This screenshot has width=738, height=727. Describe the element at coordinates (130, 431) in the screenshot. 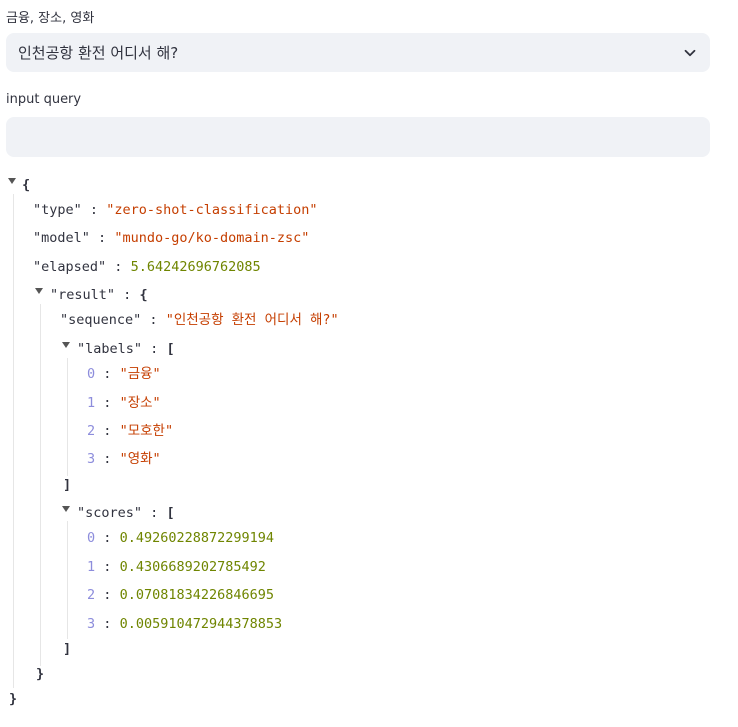

I see `label-item: 2 : "모호한"` at that location.